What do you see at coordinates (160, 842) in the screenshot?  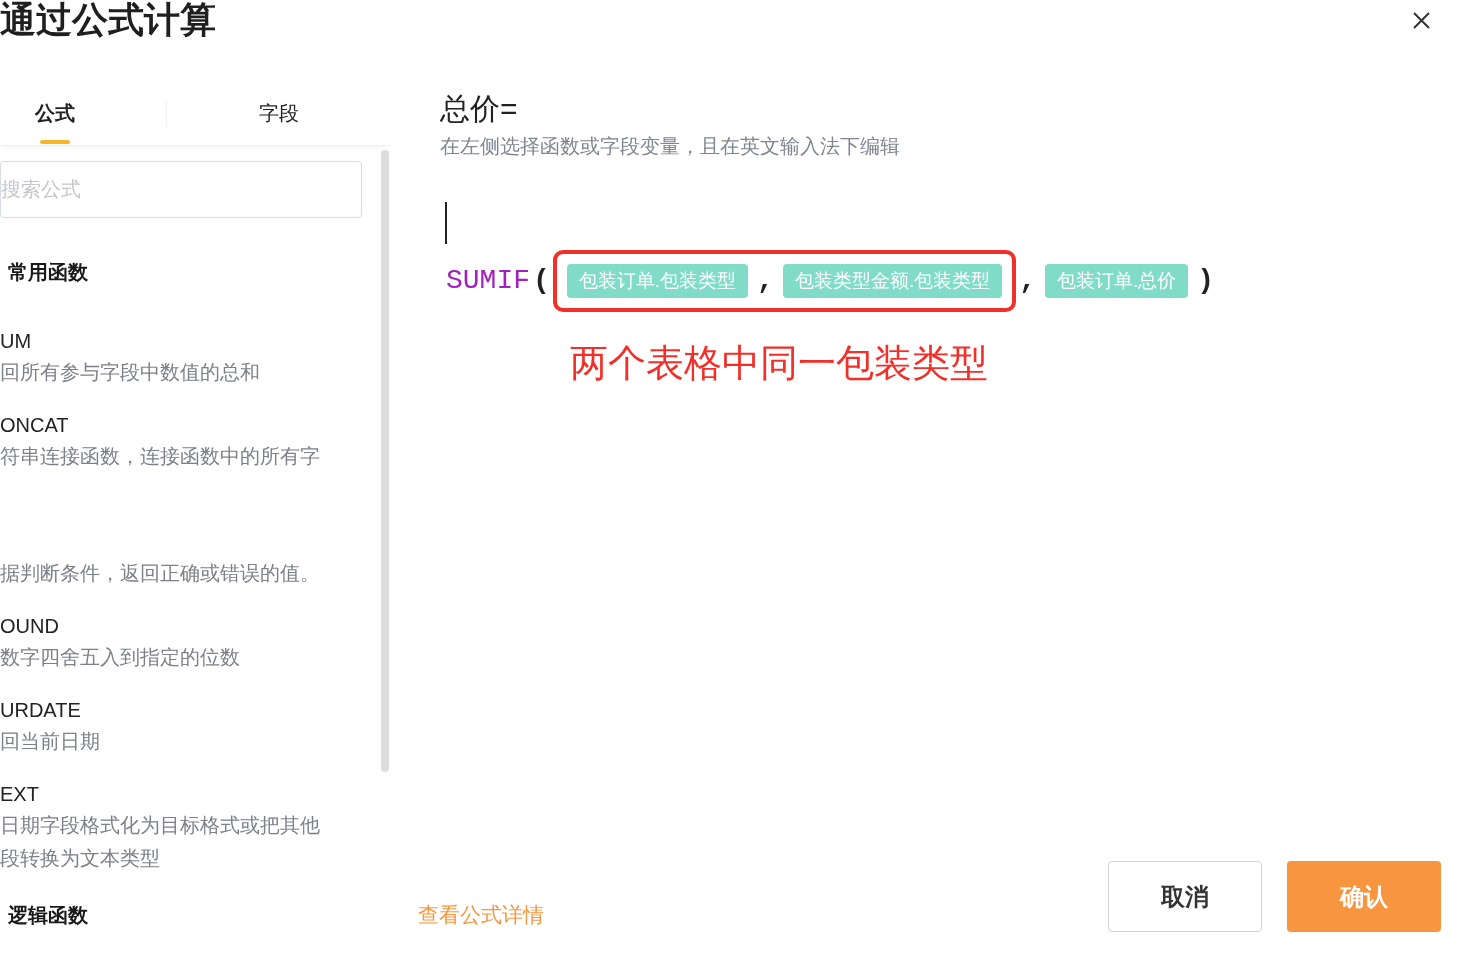 I see `function-description: 日期字段格式化为目标格式或把其他段转换为文本类型` at bounding box center [160, 842].